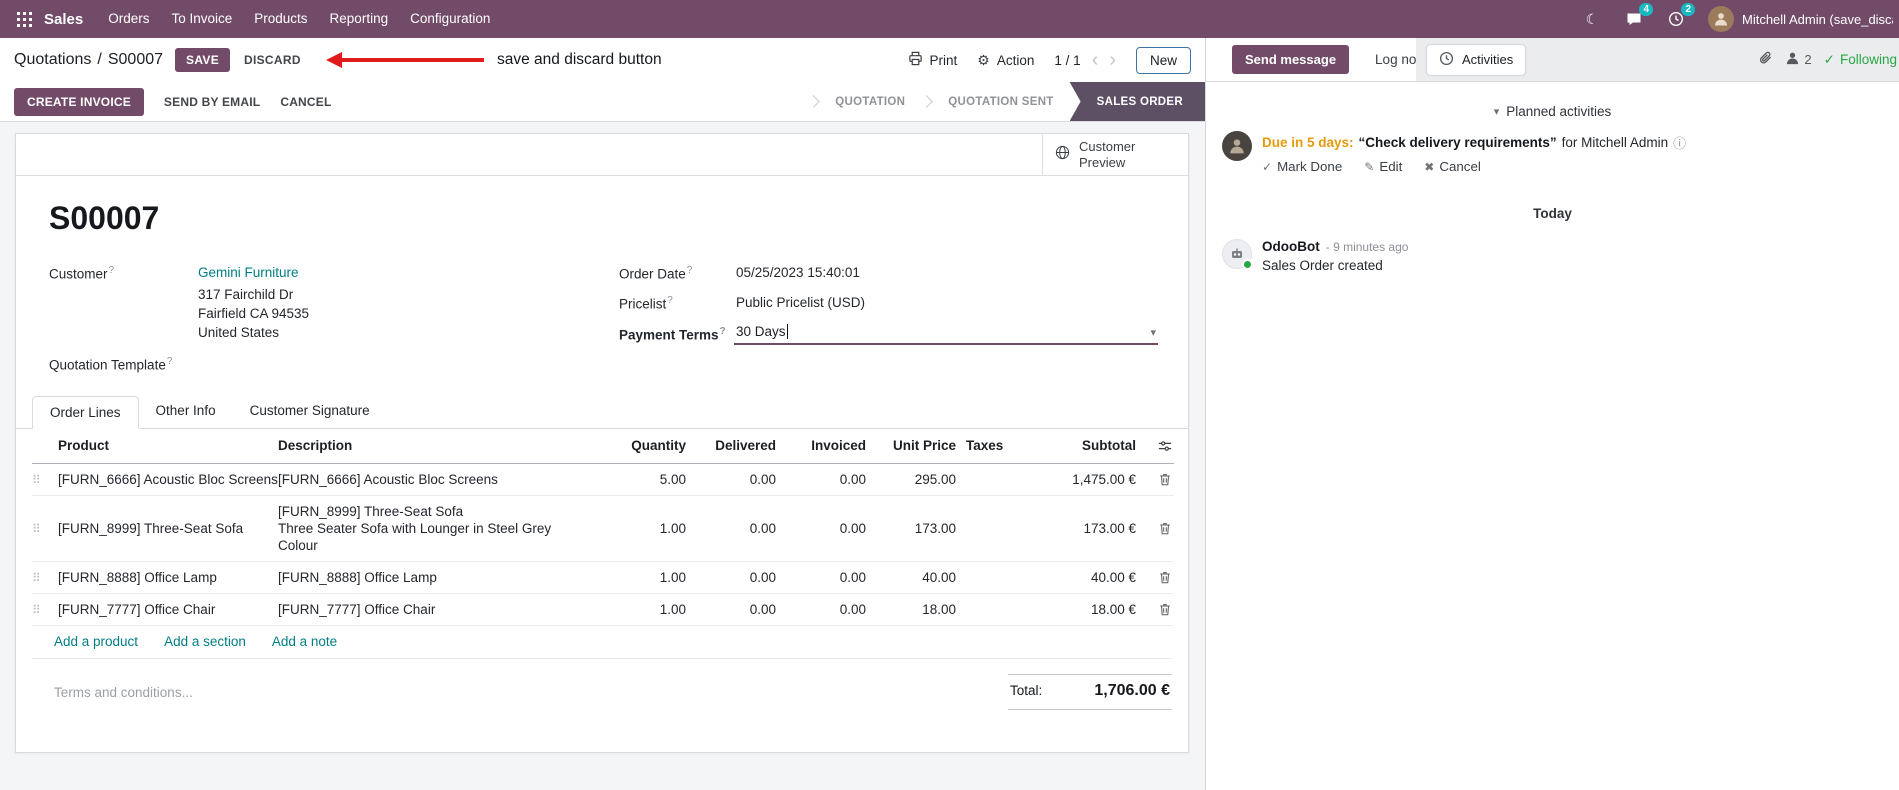 Image resolution: width=1899 pixels, height=790 pixels. I want to click on breadcrumb-quotations: Quotations, so click(52, 60).